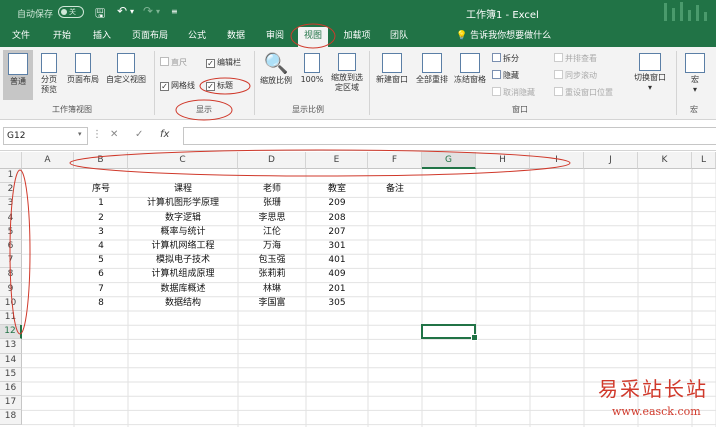 This screenshot has height=427, width=716. What do you see at coordinates (225, 86) in the screenshot?
I see `headings-annotation` at bounding box center [225, 86].